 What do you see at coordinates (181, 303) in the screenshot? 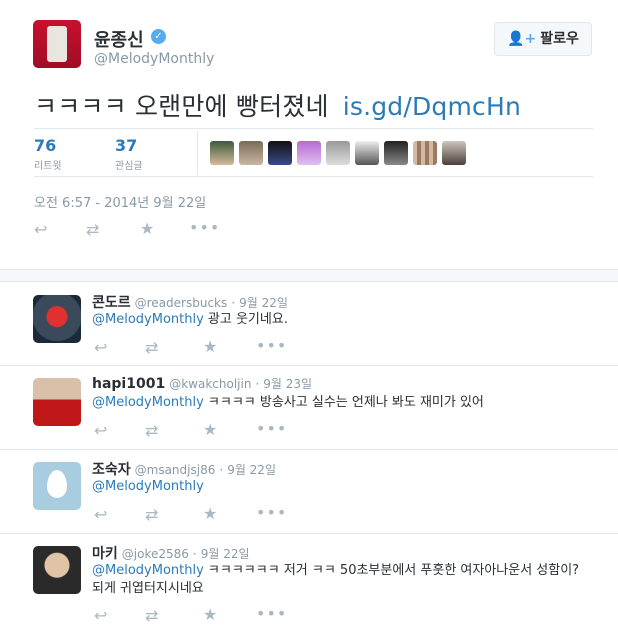
I see `reply-handle: @readersbucks` at bounding box center [181, 303].